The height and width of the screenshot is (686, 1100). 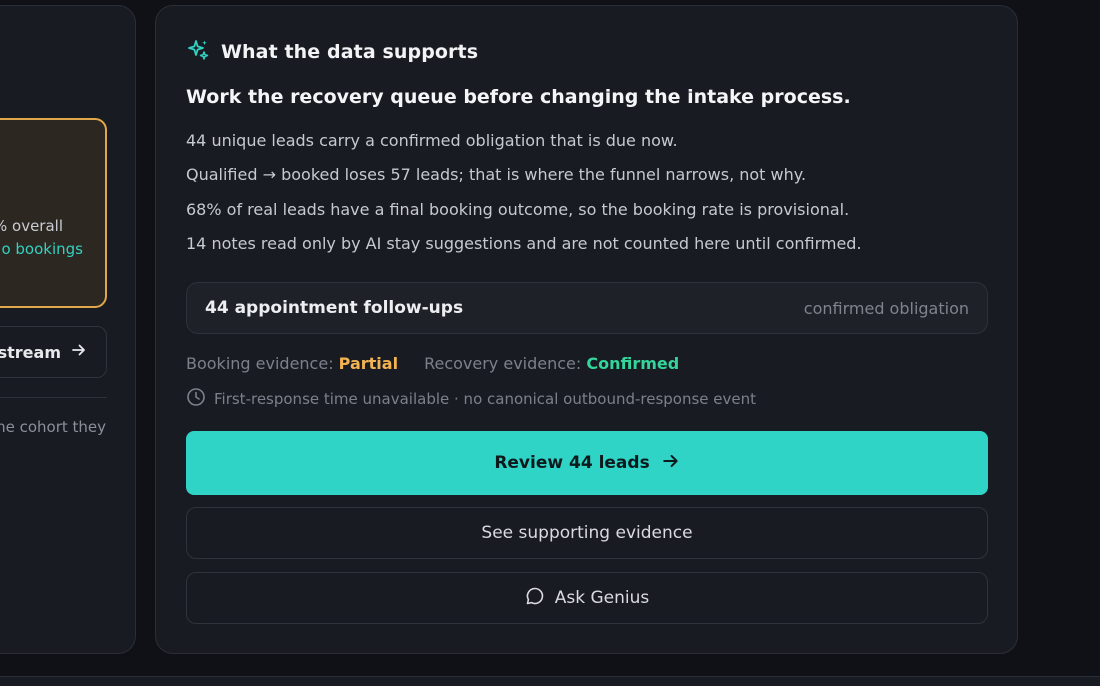 What do you see at coordinates (196, 399) in the screenshot?
I see `clock-icon` at bounding box center [196, 399].